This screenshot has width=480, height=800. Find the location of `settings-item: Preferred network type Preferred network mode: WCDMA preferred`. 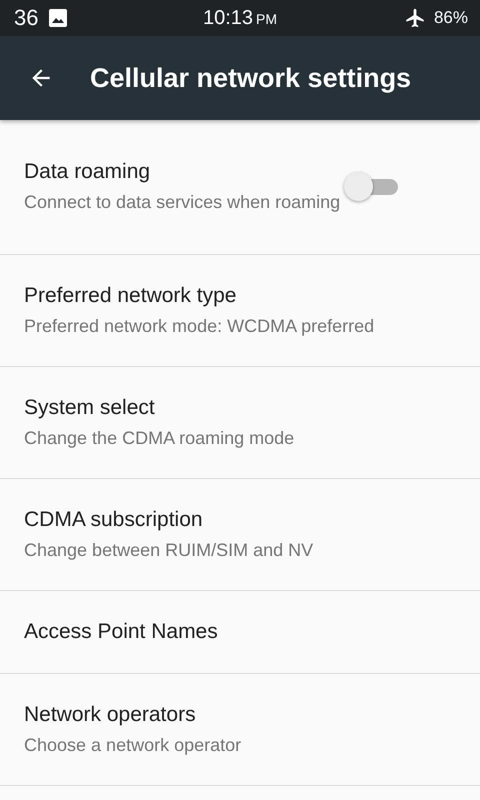

settings-item: Preferred network type Preferred network mode: WCDMA preferred is located at coordinates (240, 311).